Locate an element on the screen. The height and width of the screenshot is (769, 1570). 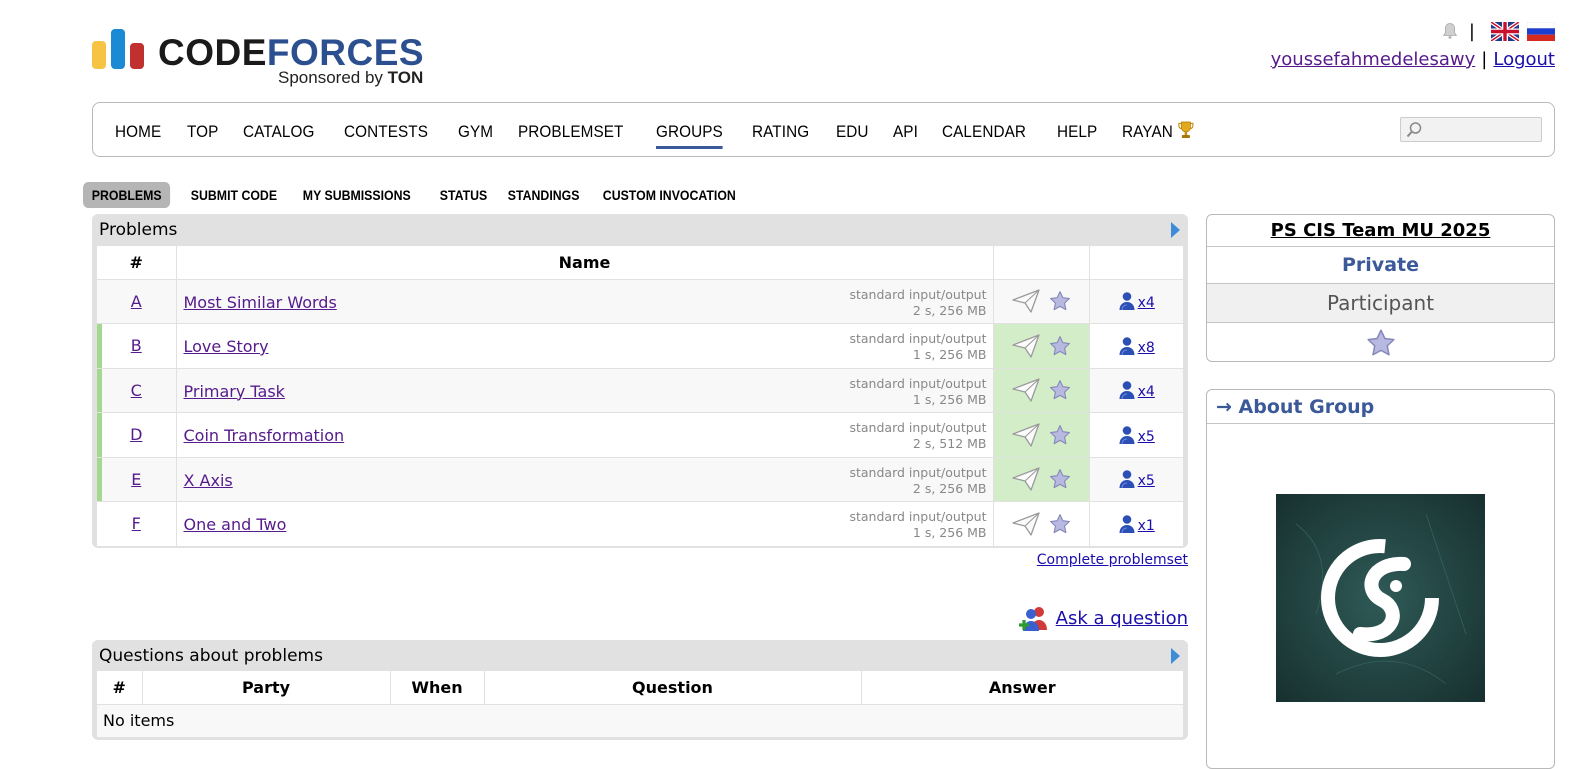
submenu-custom-invocation: CUSTOM INVOCATION is located at coordinates (669, 195).